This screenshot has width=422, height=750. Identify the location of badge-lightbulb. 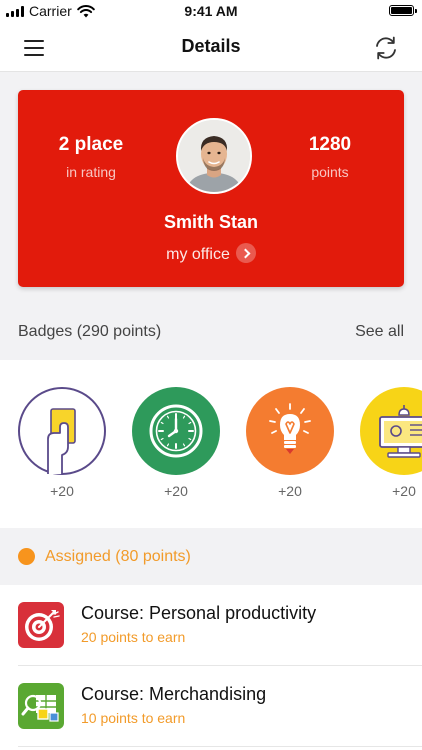
(290, 431).